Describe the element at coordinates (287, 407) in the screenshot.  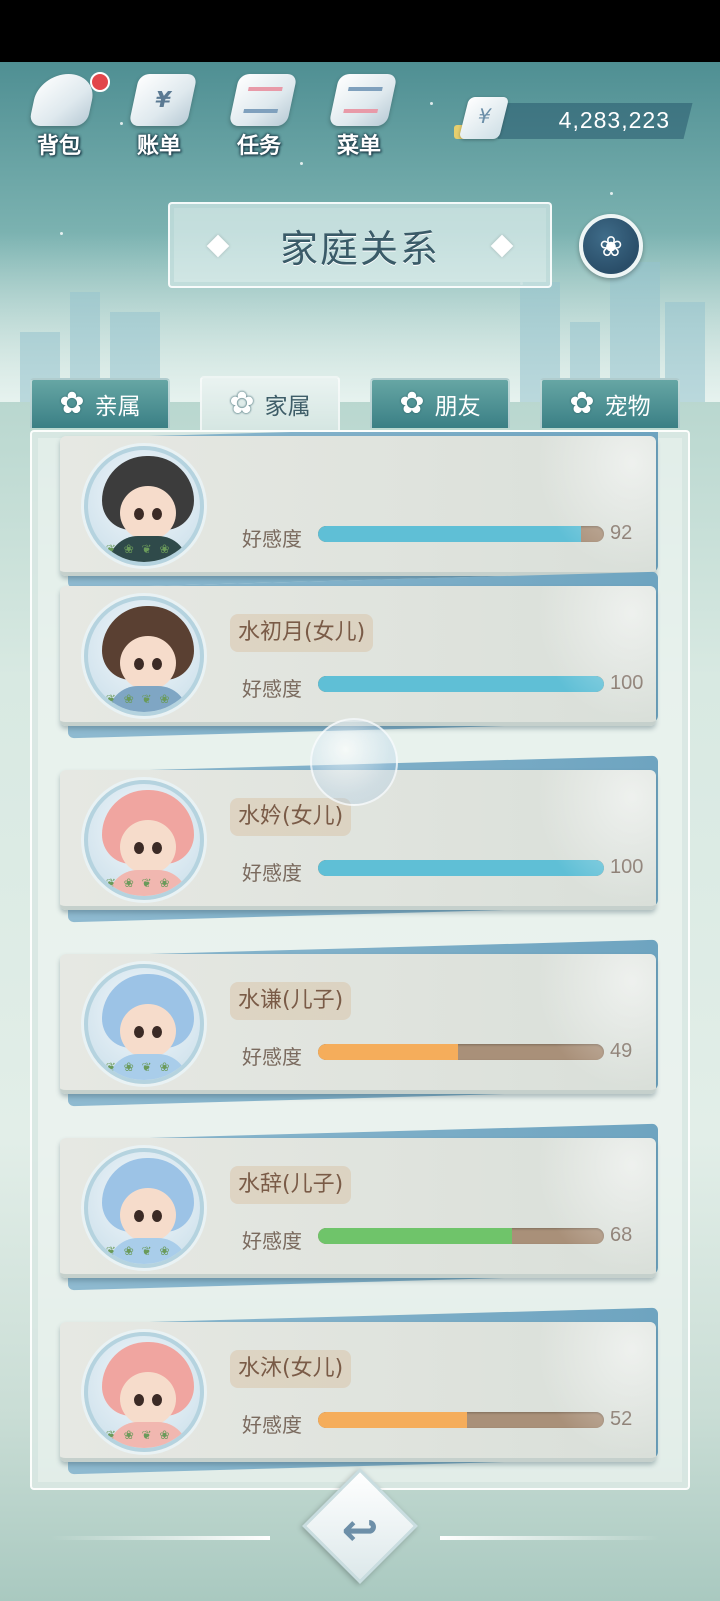
I see `tab-label: 家属` at that location.